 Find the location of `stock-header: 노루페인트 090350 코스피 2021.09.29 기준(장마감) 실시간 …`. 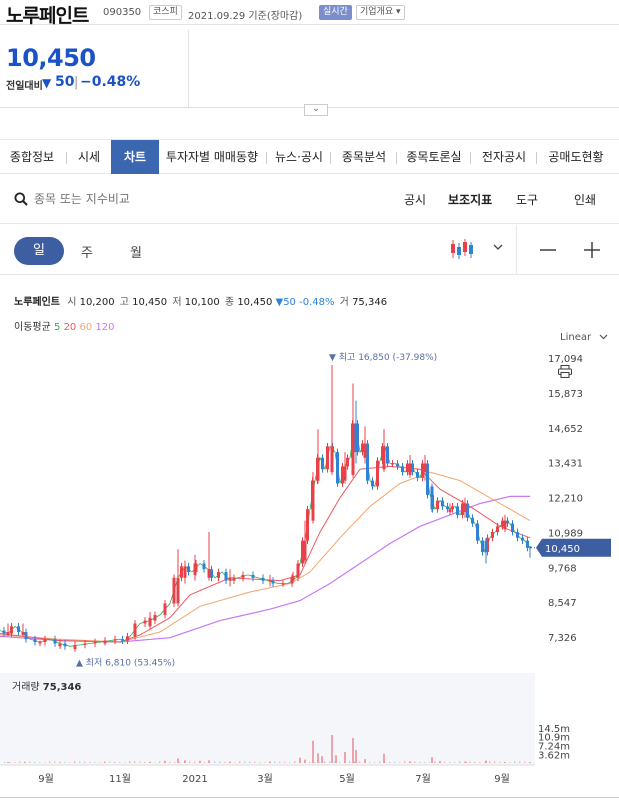

stock-header: 노루페인트 090350 코스피 2021.09.29 기준(장마감) 실시간 … is located at coordinates (309, 14).